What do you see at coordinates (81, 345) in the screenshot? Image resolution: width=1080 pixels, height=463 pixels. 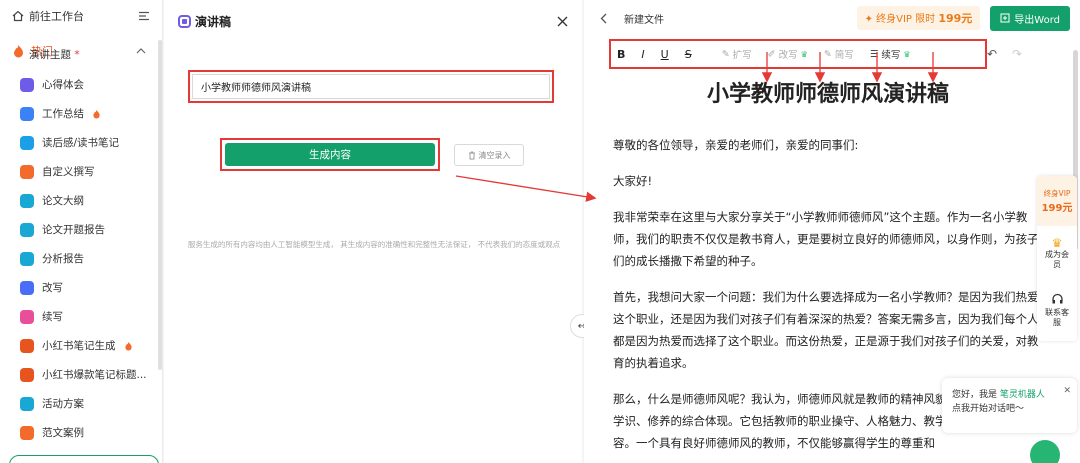 I see `sidebar-item: 小红书笔记生成` at bounding box center [81, 345].